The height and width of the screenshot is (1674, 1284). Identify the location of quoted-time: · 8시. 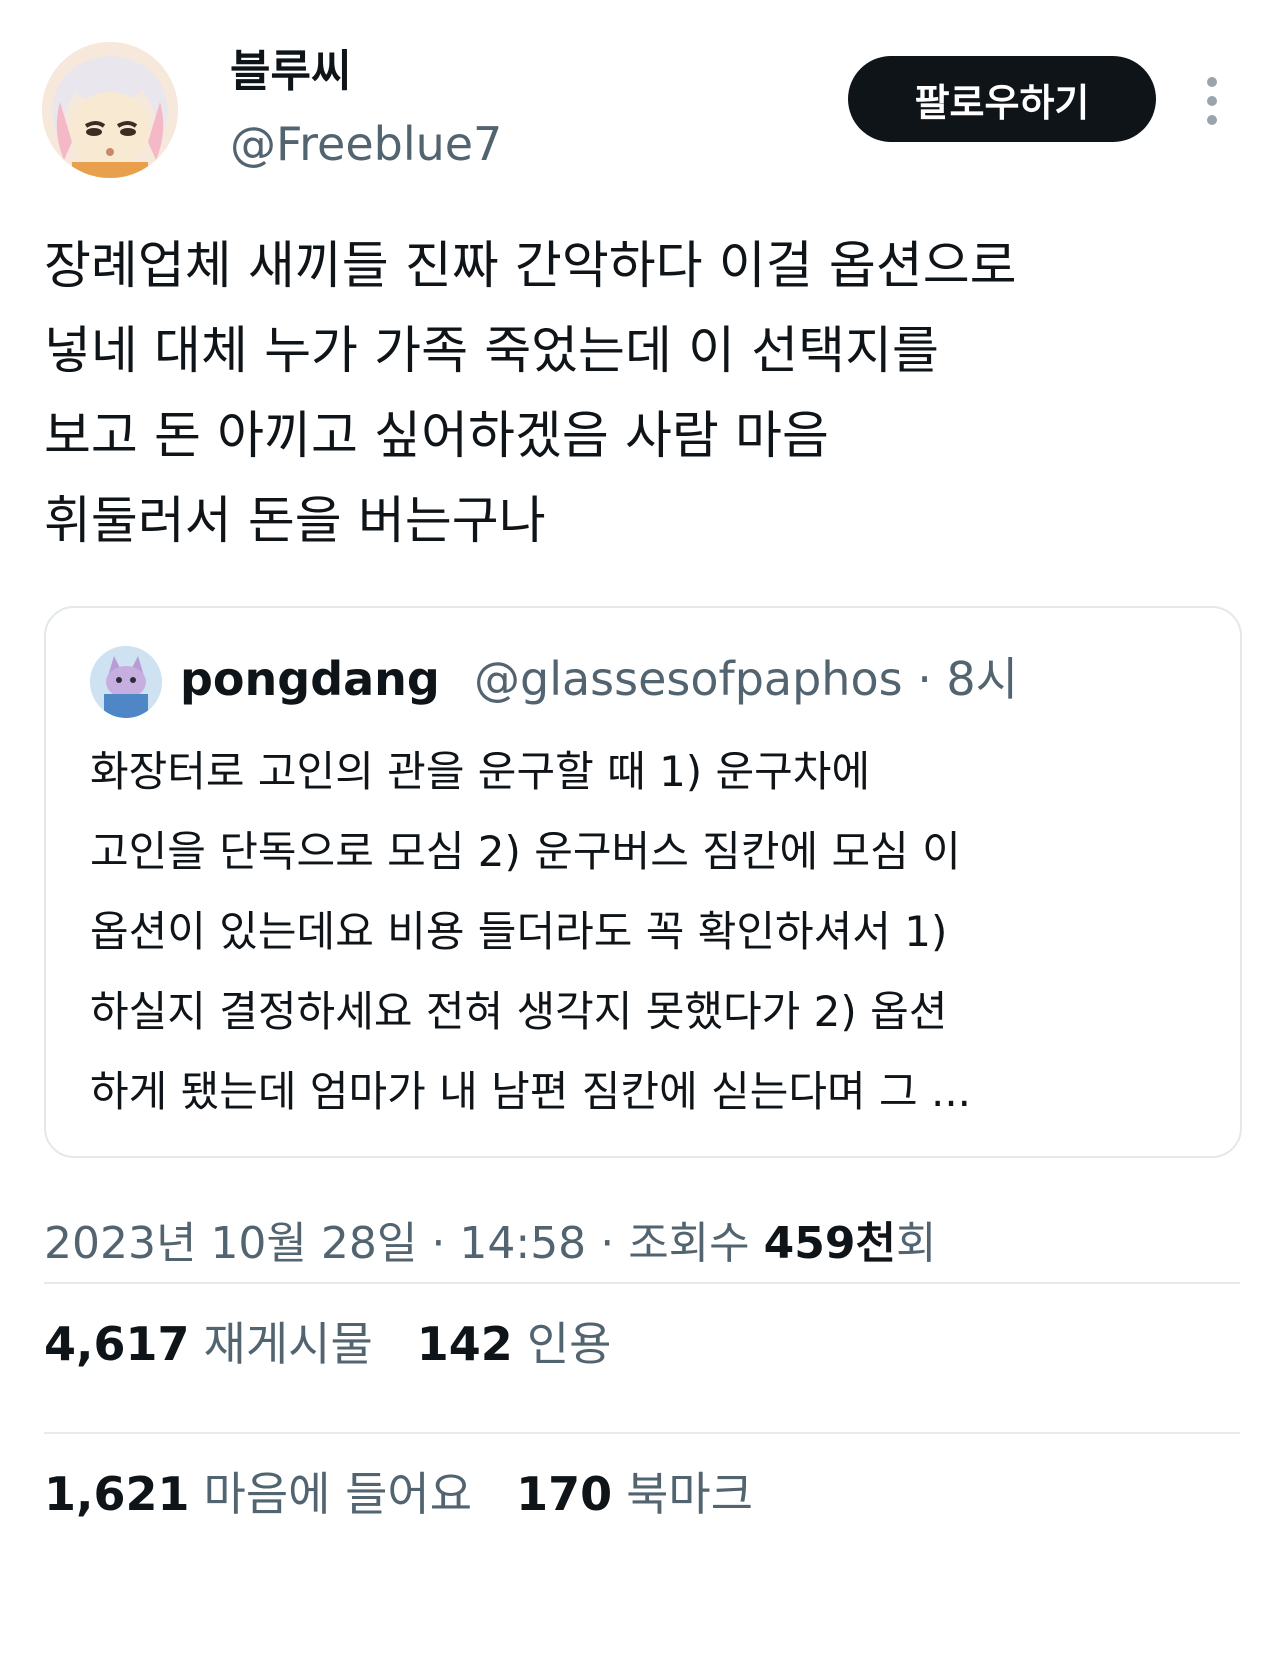
(968, 679).